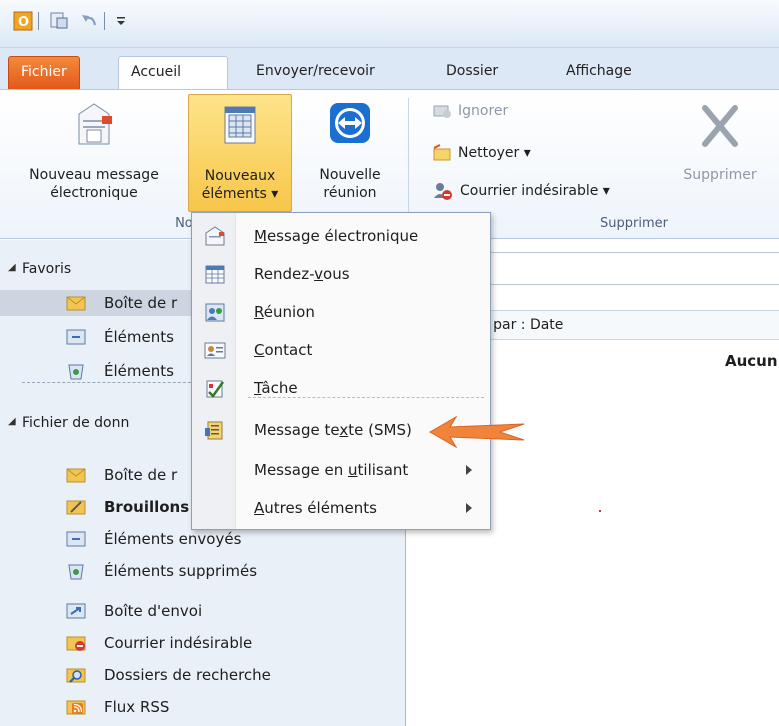 This screenshot has width=779, height=726. What do you see at coordinates (366, 397) in the screenshot?
I see `menu-separator` at bounding box center [366, 397].